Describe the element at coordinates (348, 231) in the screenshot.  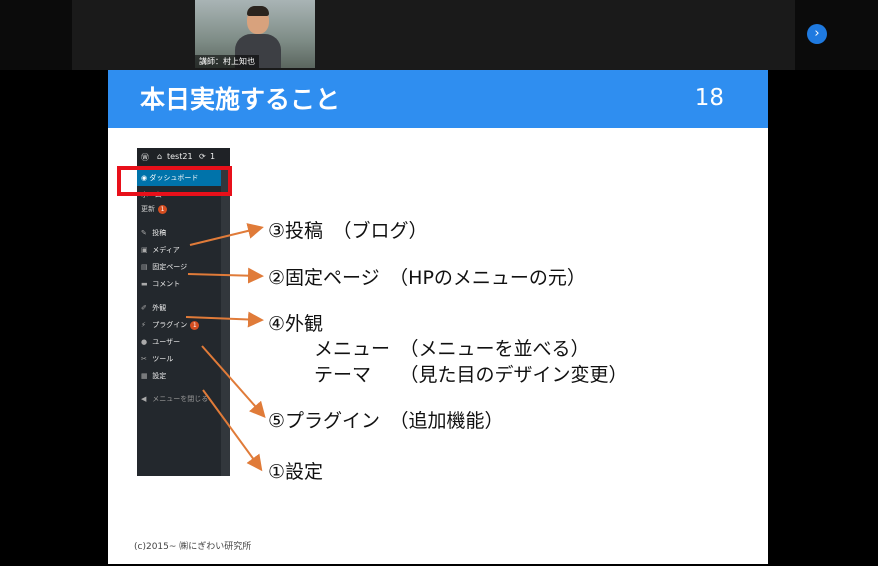
I see `annotation-posts: ③投稿 （ブログ）` at that location.